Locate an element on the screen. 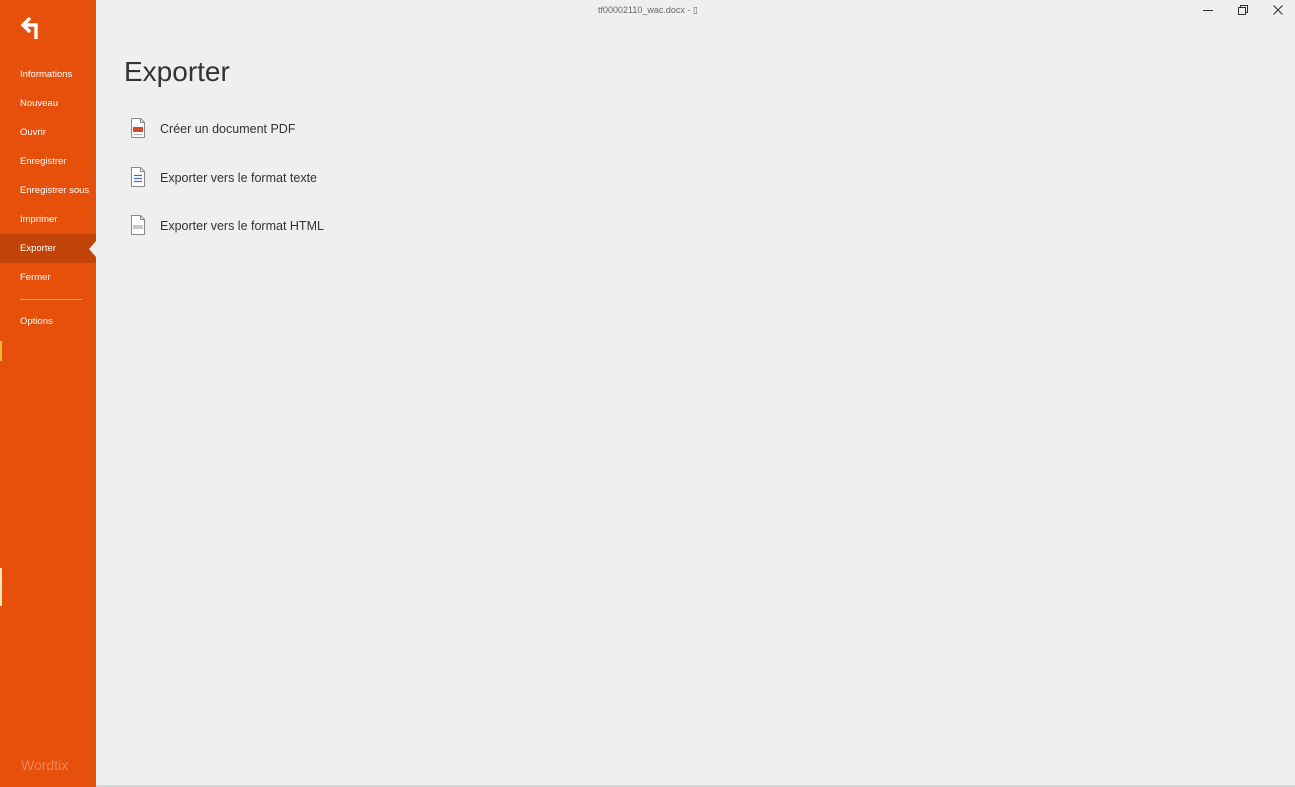 This screenshot has width=1295, height=787. restore-button is located at coordinates (1243, 10).